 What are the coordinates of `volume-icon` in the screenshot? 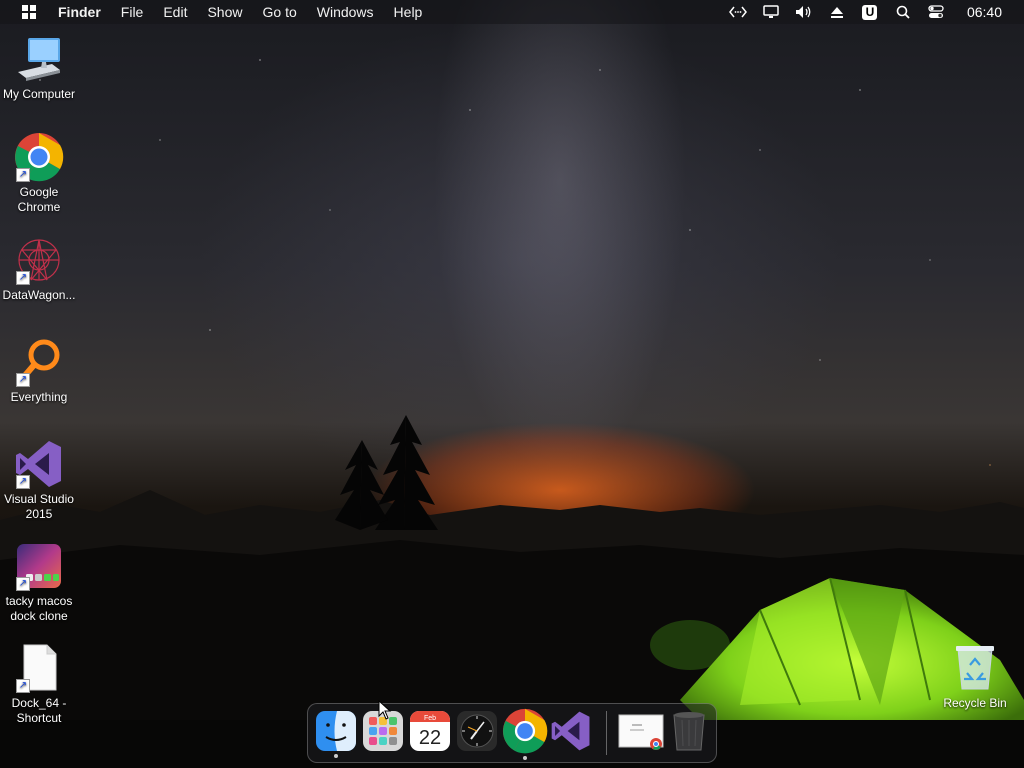 It's located at (804, 12).